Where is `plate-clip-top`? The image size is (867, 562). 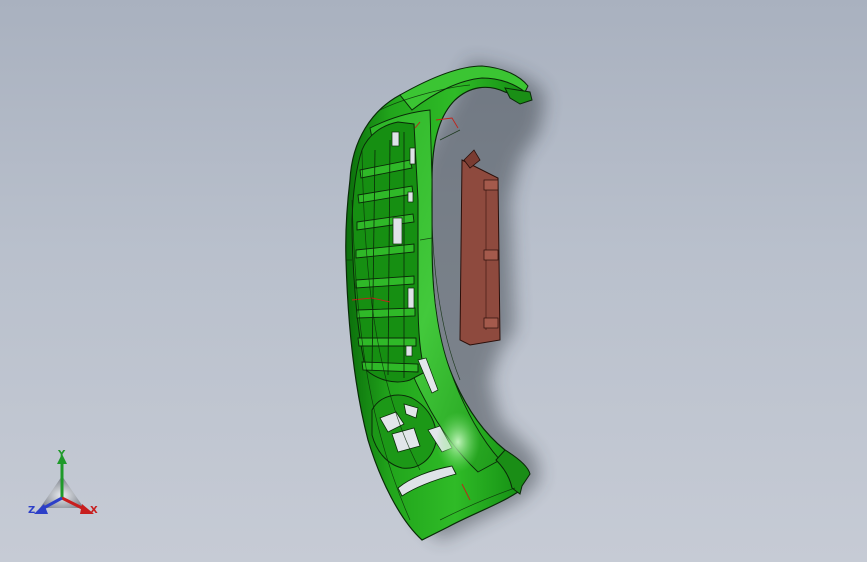
plate-clip-top is located at coordinates (491, 185).